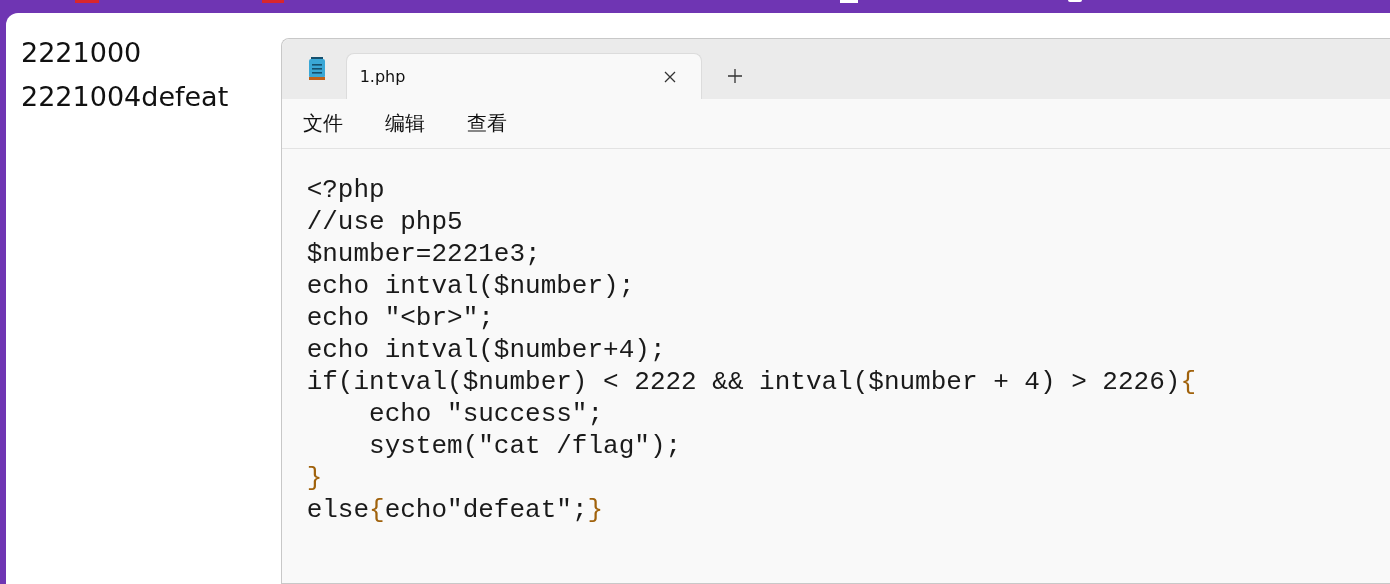 The image size is (1390, 584). I want to click on code-line: echo intval($number);, so click(470, 286).